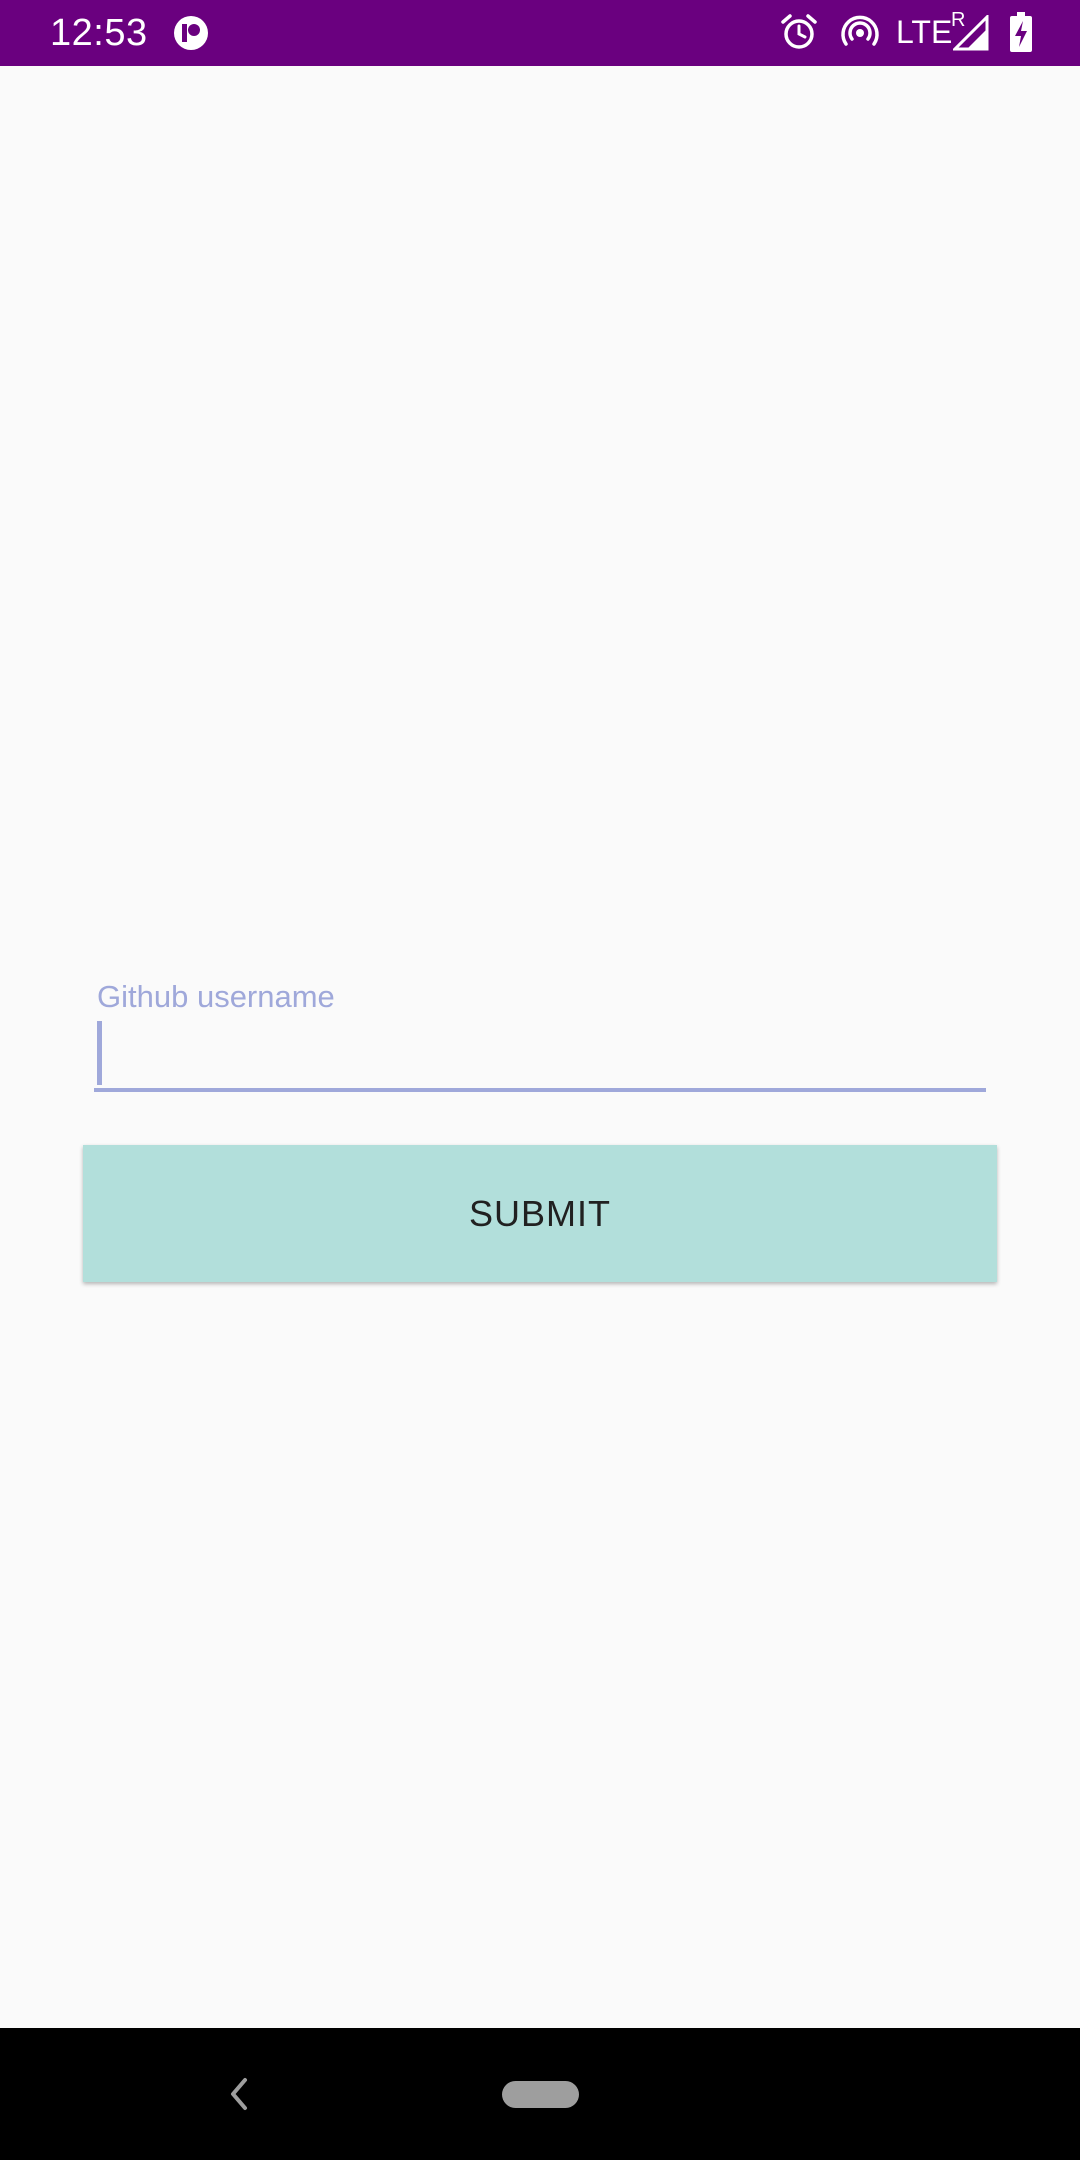 The width and height of the screenshot is (1080, 2160). Describe the element at coordinates (99, 33) in the screenshot. I see `status-time: 12:53` at that location.